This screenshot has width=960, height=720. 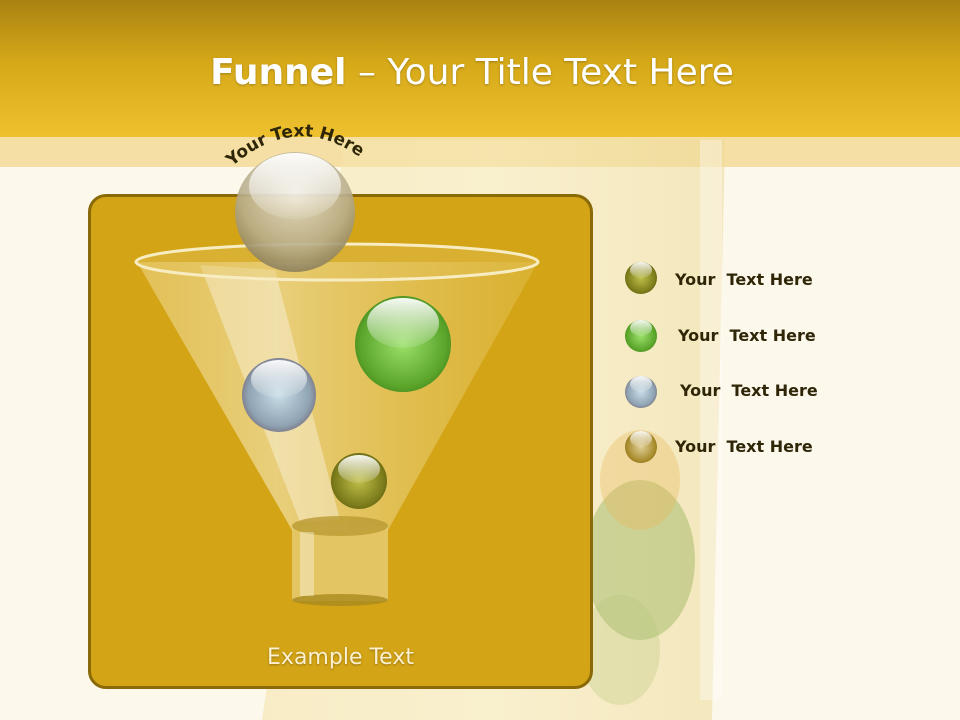 What do you see at coordinates (340, 561) in the screenshot?
I see `funnel-spout` at bounding box center [340, 561].